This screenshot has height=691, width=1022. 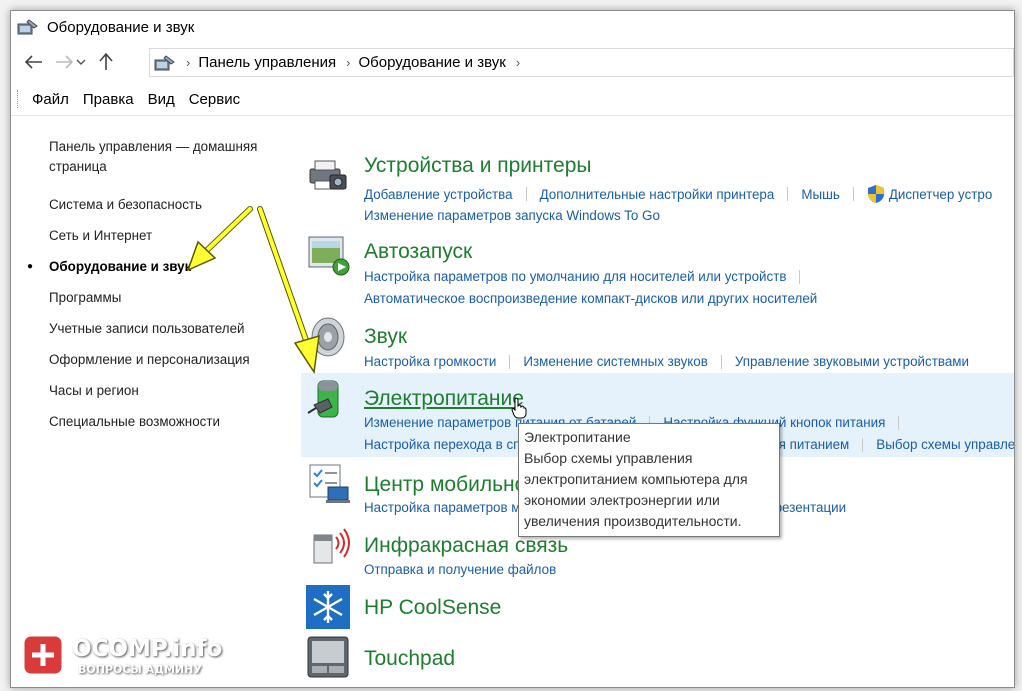 I want to click on arrow-to-power-icon, so click(x=288, y=290).